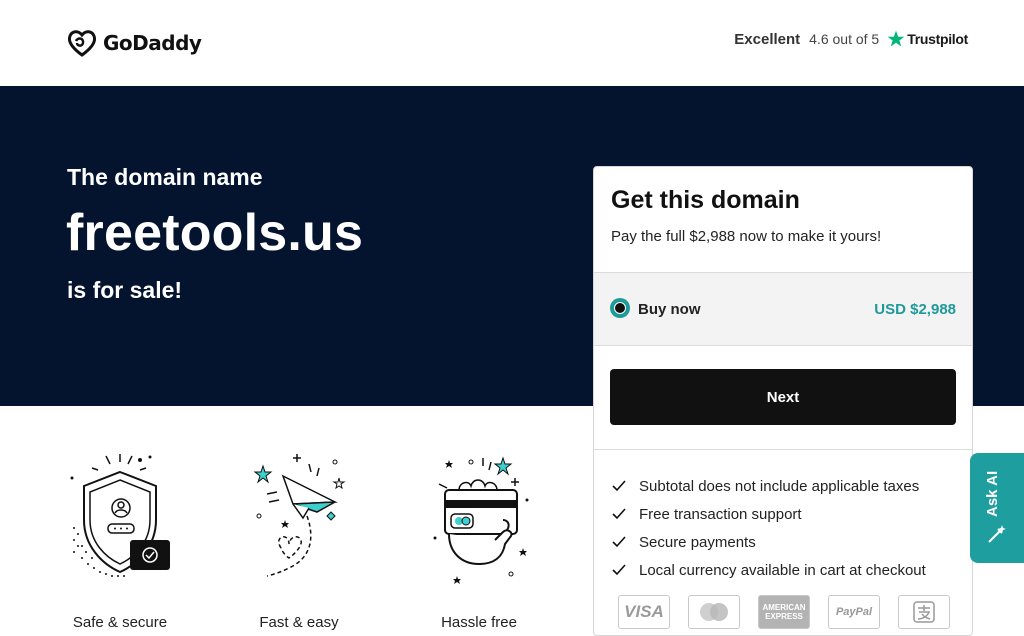  I want to click on domain-name: freetools.us, so click(215, 233).